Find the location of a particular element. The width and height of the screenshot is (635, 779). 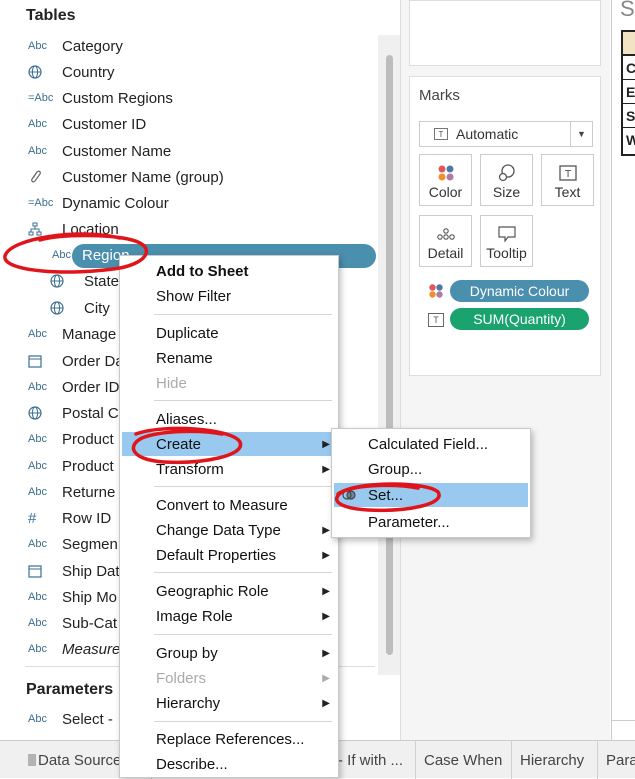

field-item: Abc Customer Name is located at coordinates (99, 151).